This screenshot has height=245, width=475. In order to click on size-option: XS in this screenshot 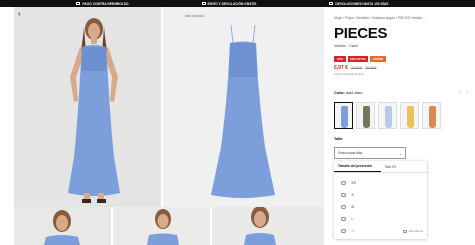, I will do `click(382, 183)`.